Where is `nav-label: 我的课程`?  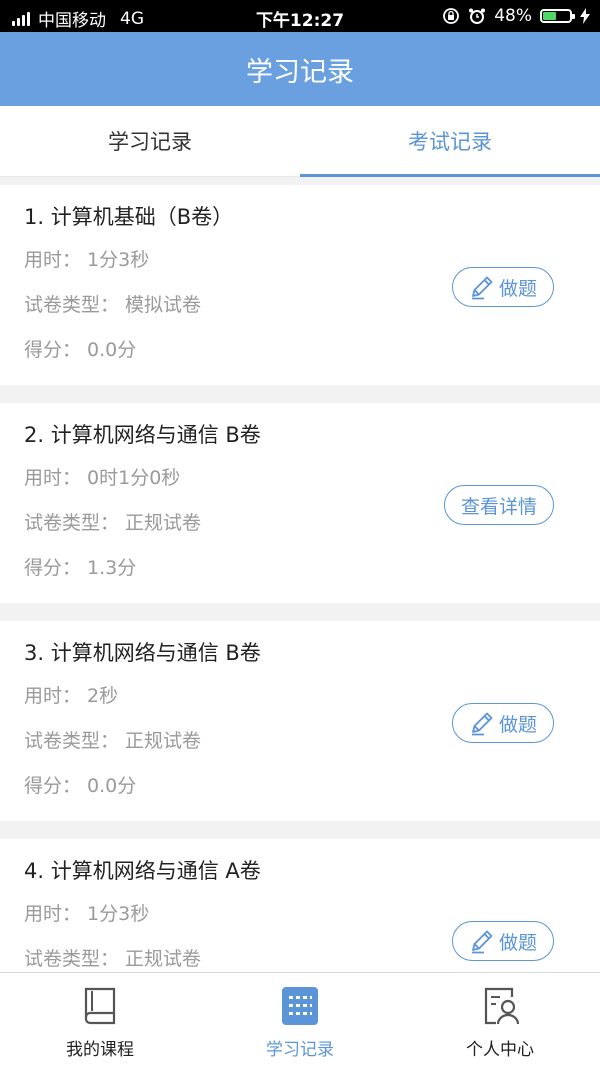
nav-label: 我的课程 is located at coordinates (100, 1050).